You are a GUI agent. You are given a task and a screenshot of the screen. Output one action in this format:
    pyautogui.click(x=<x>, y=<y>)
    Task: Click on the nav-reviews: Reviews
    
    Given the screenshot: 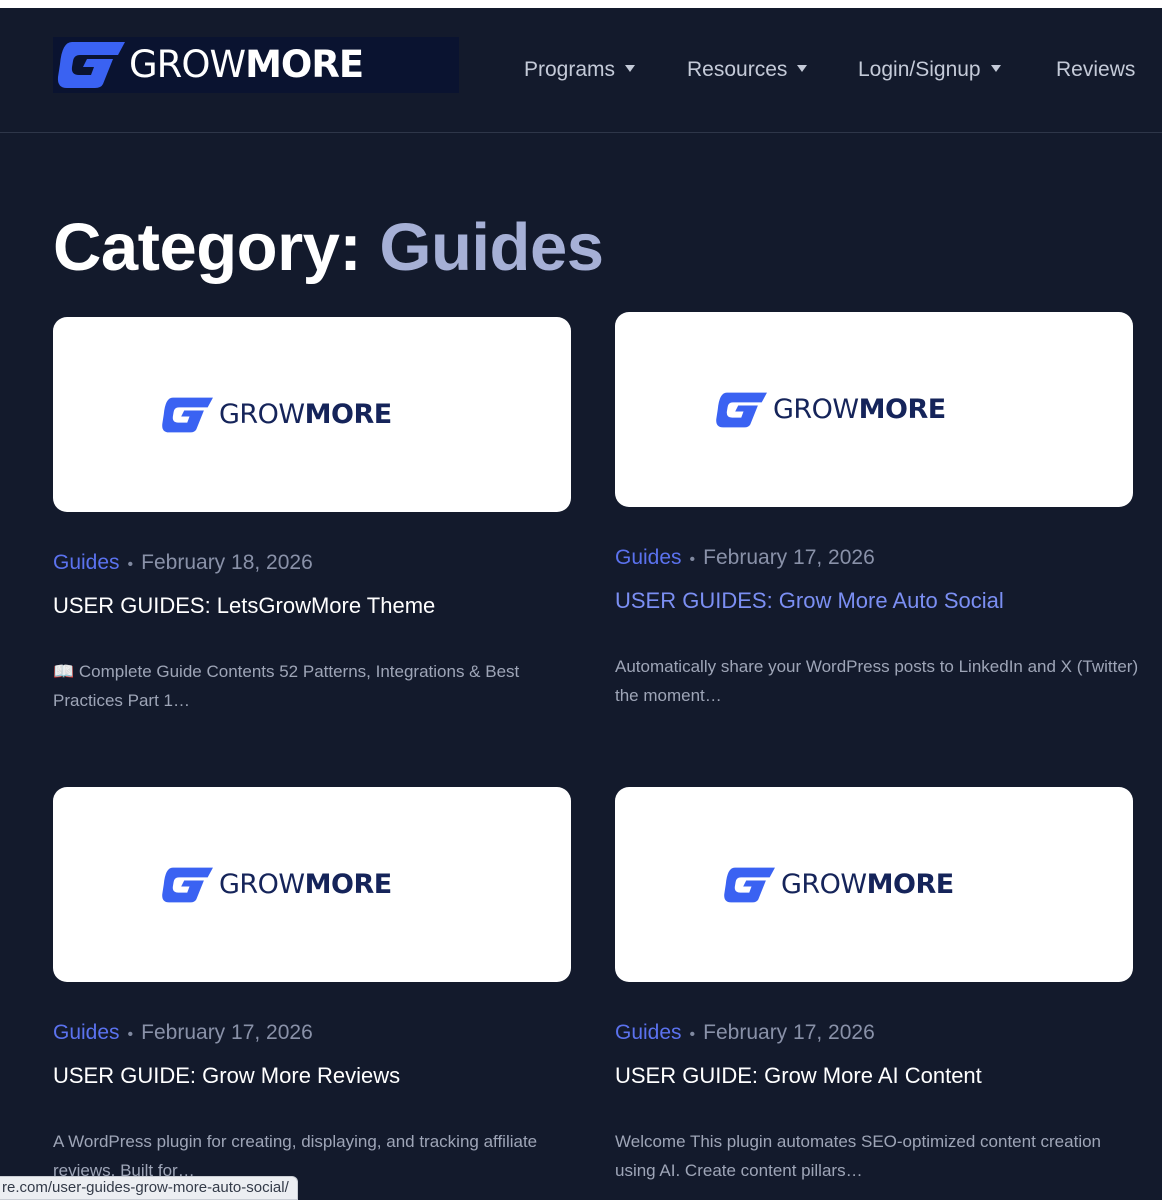 What is the action you would take?
    pyautogui.click(x=1095, y=70)
    